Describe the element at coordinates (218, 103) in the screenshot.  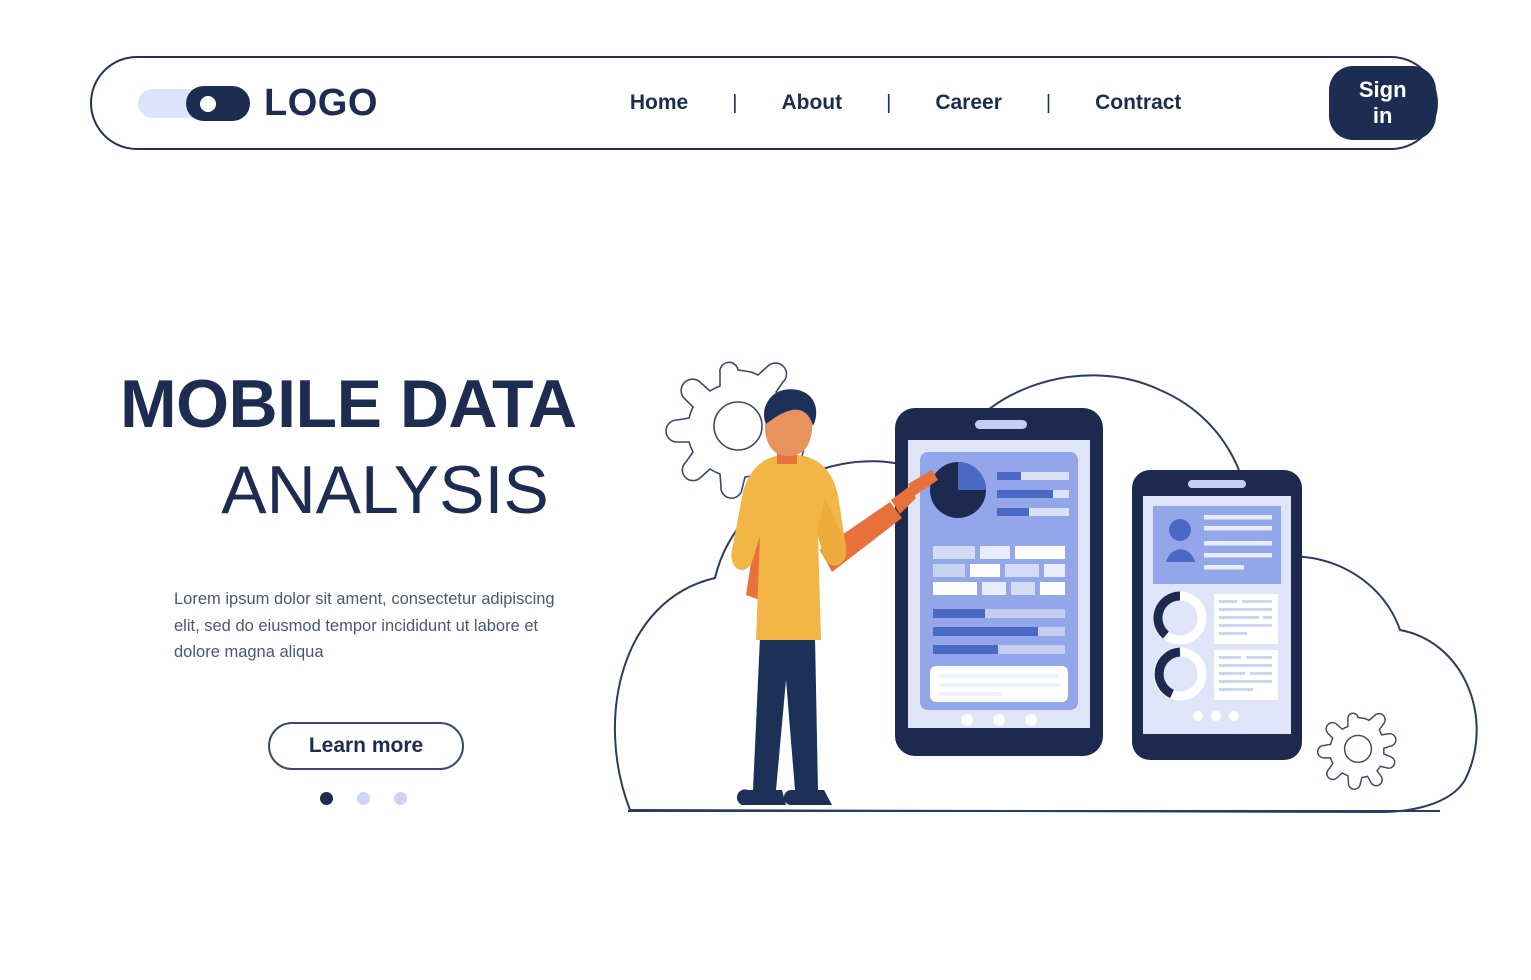
I see `toggle-knob` at that location.